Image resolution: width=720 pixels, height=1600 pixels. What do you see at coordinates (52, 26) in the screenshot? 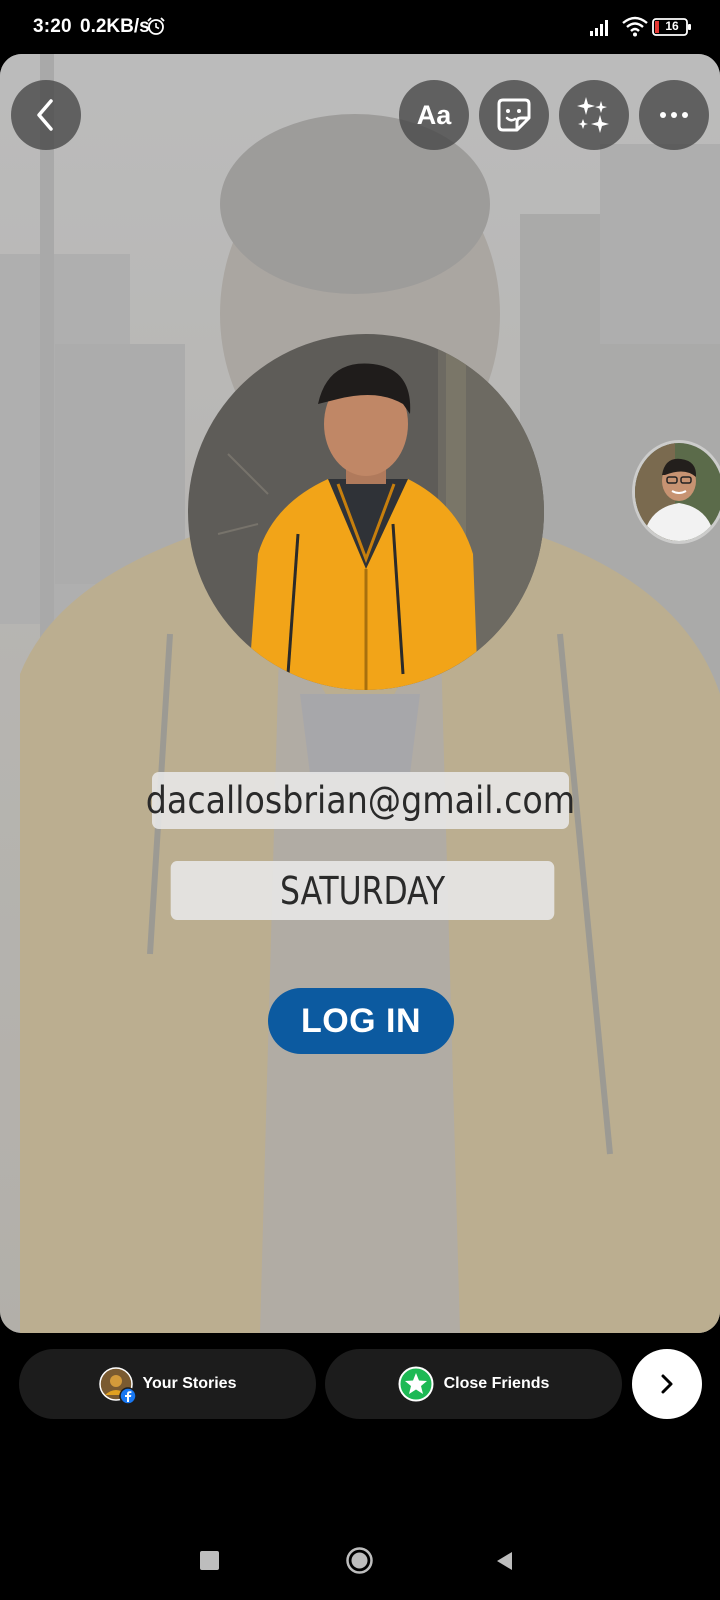
I see `status-time: 3:20` at bounding box center [52, 26].